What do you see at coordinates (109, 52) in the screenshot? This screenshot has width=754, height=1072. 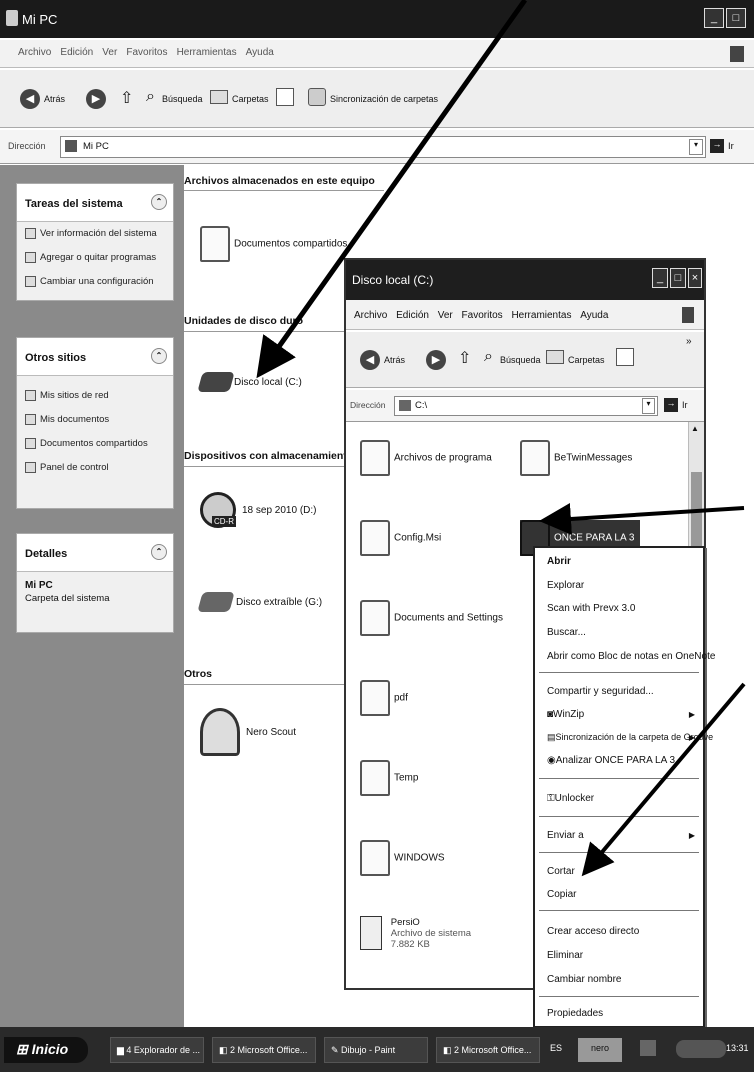 I see `menu-ver: Ver` at bounding box center [109, 52].